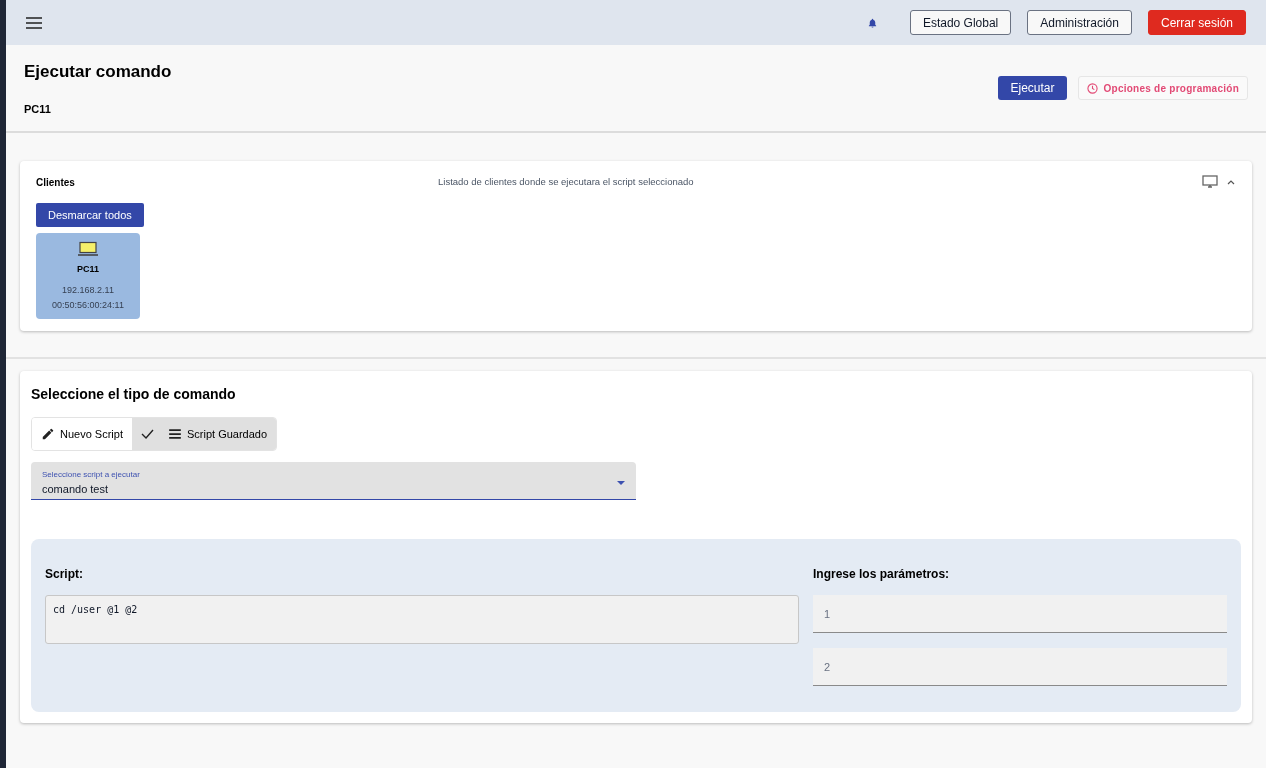  I want to click on client-card: PC11 192.168.2.11 00:50:56:00:24:11, so click(88, 276).